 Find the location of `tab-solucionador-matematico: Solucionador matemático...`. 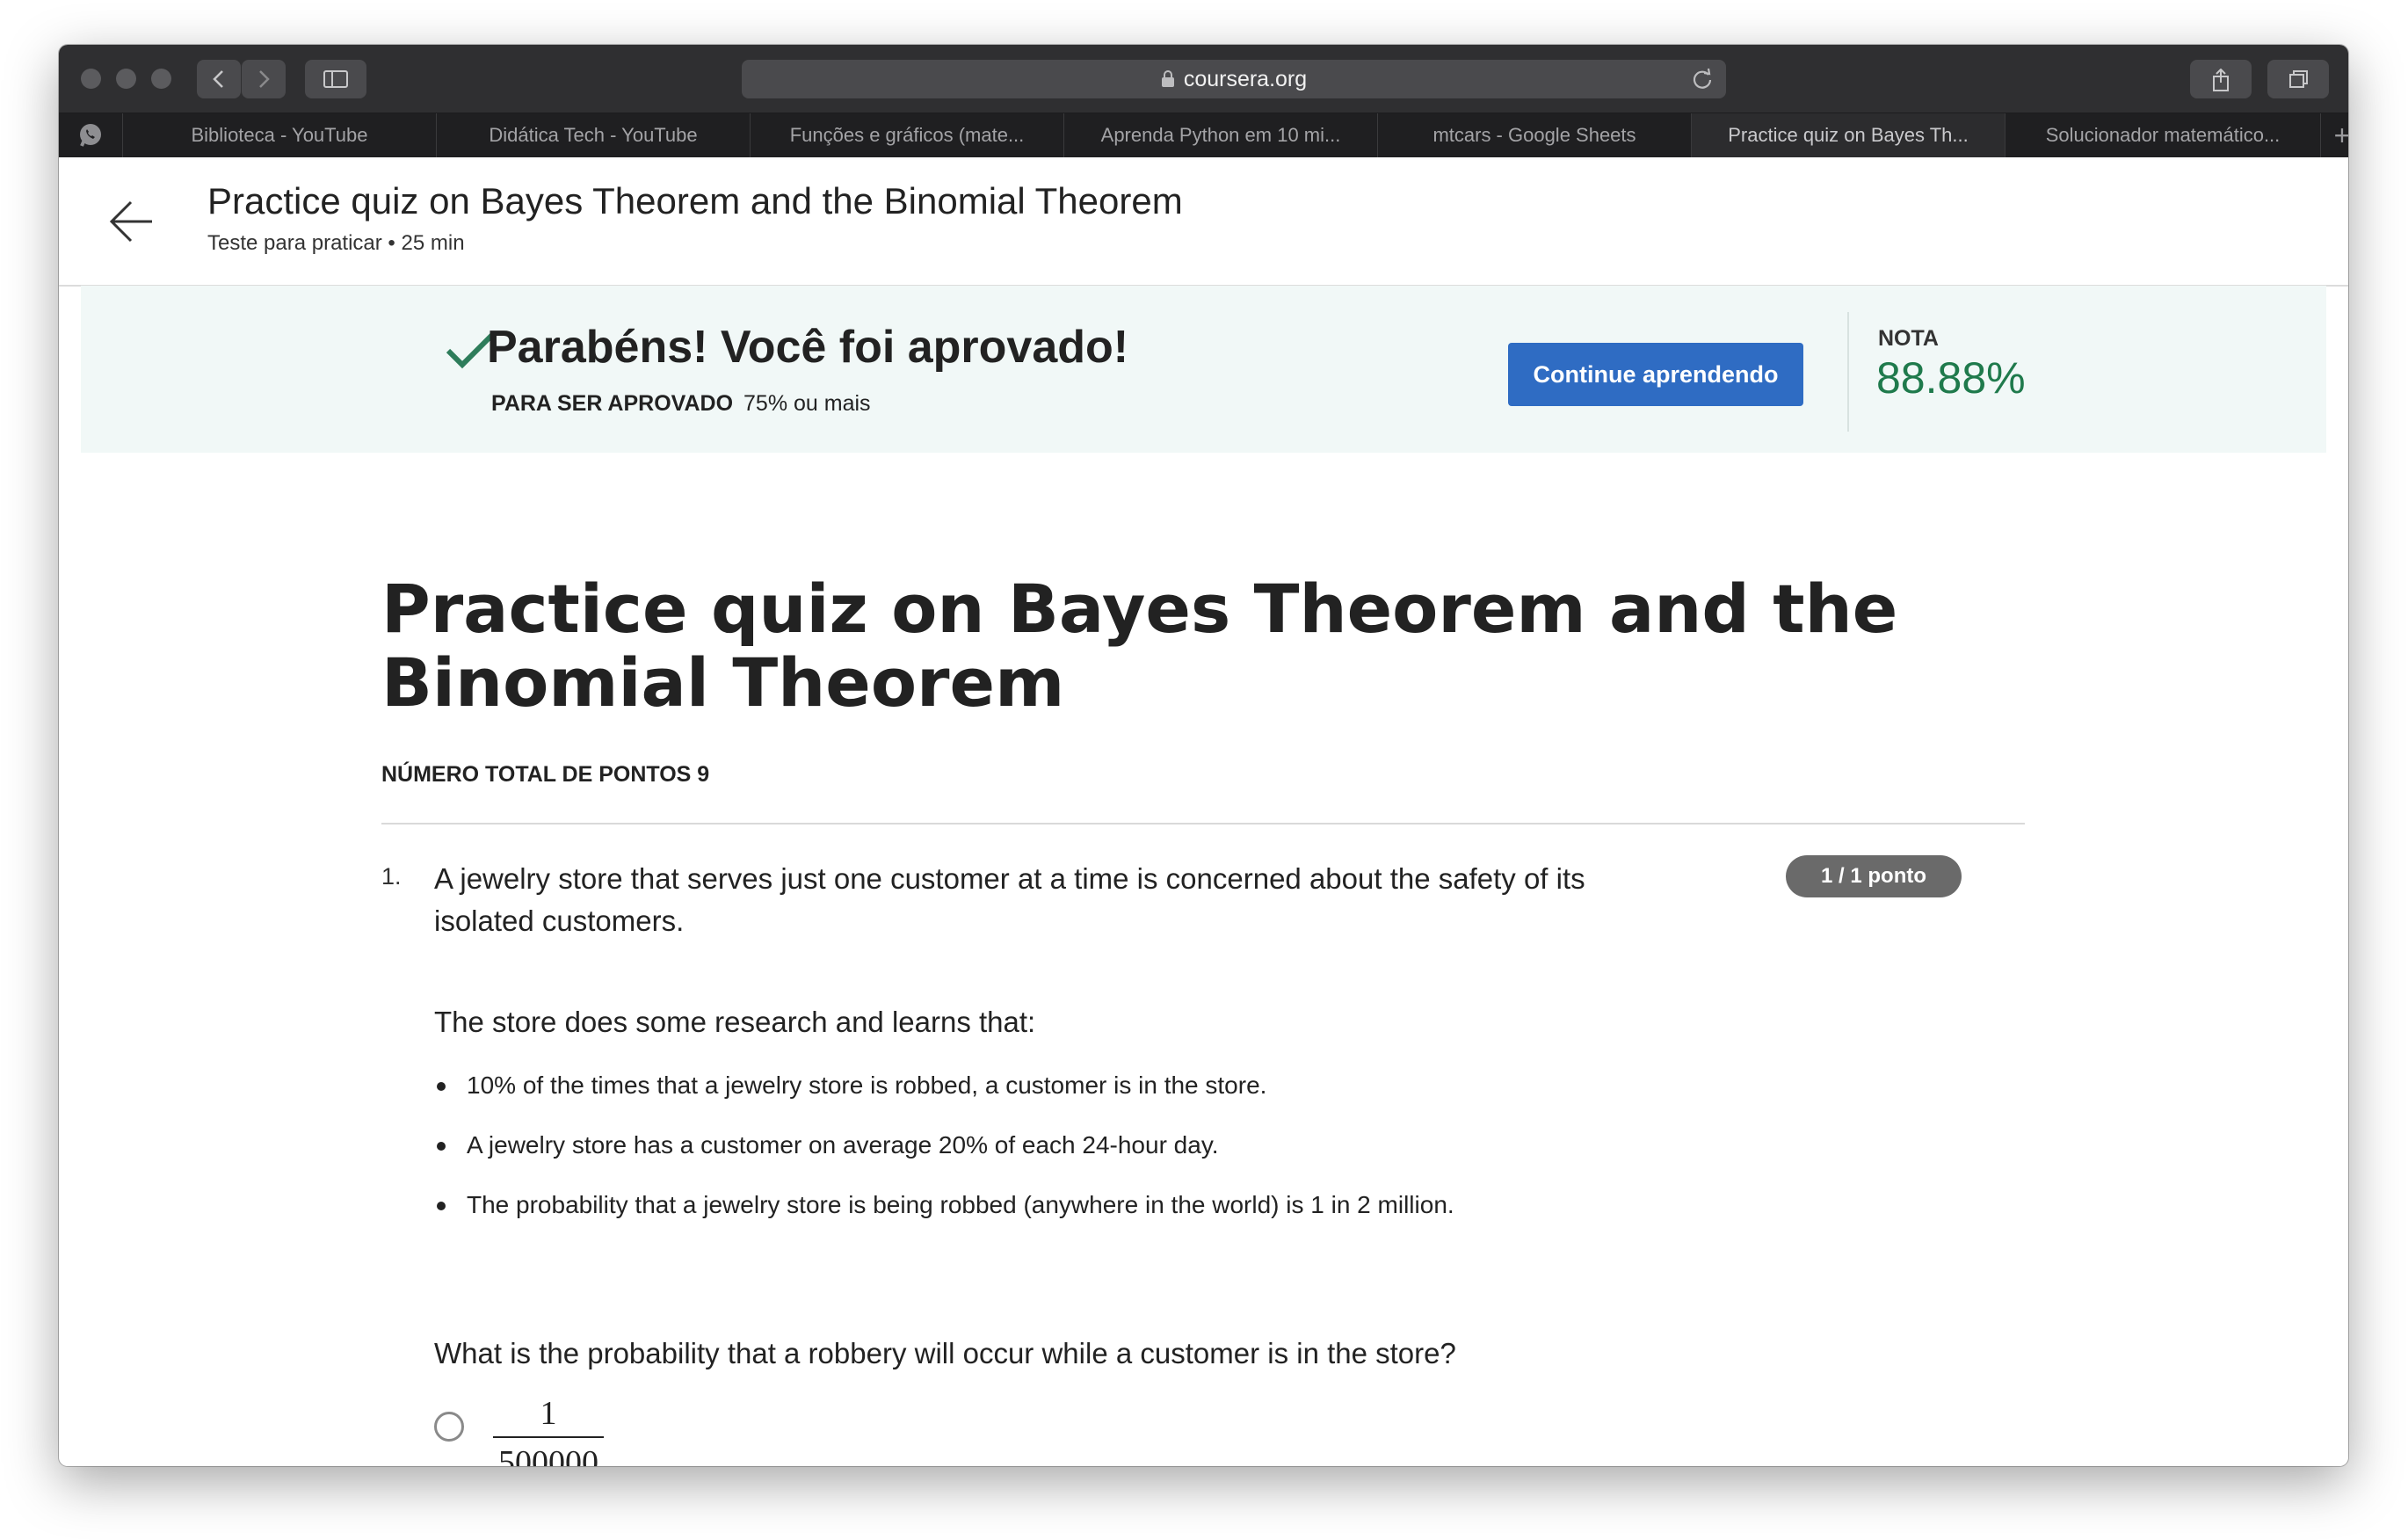

tab-solucionador-matematico: Solucionador matemático... is located at coordinates (2163, 135).